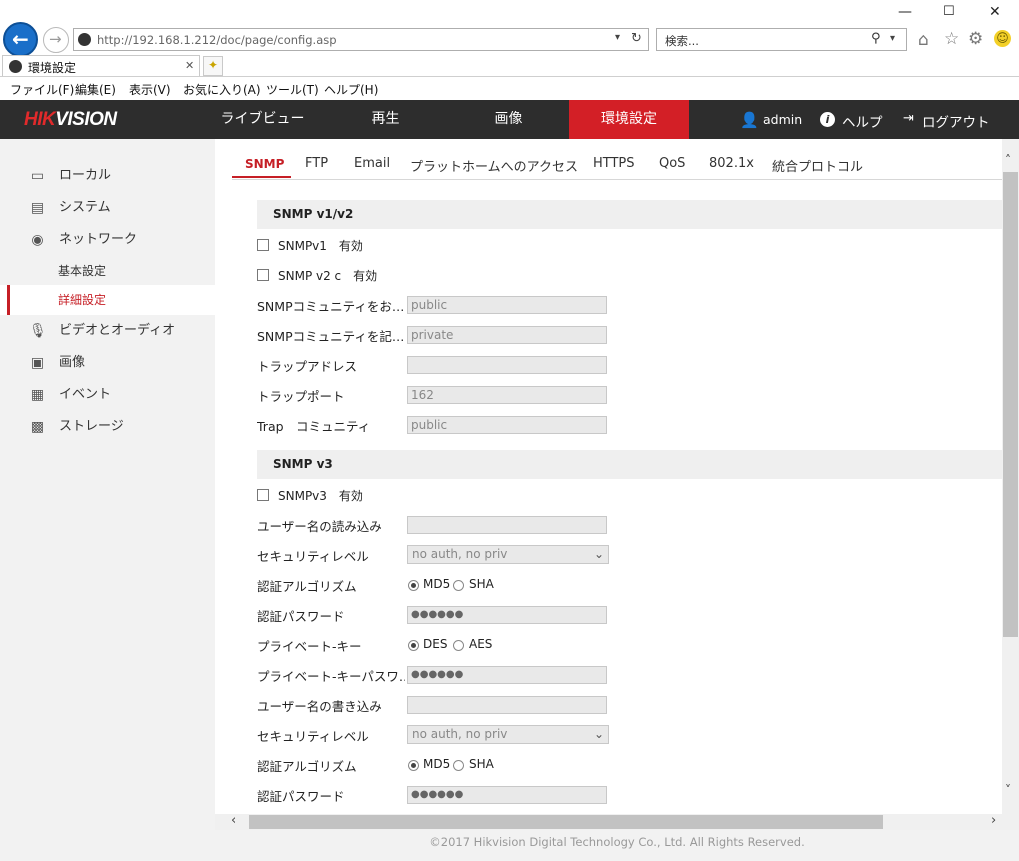 Image resolution: width=1019 pixels, height=861 pixels. Describe the element at coordinates (993, 820) in the screenshot. I see `scroll-right-icon: ›` at that location.